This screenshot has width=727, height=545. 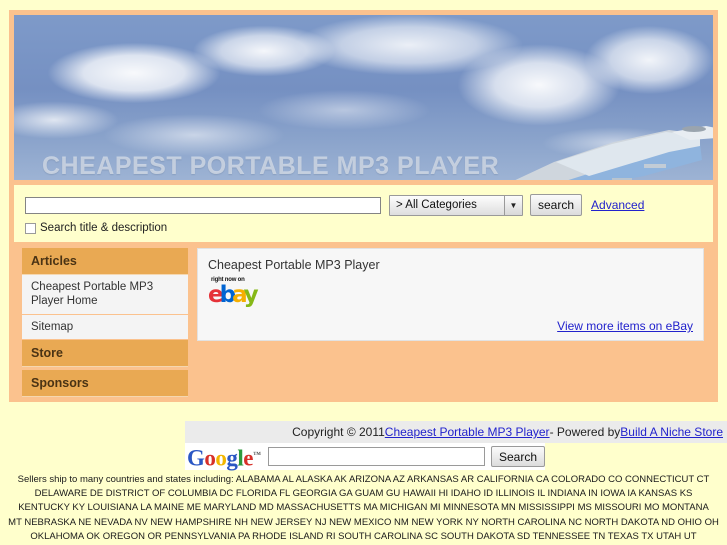 What do you see at coordinates (614, 153) in the screenshot?
I see `airplane-wing-image` at bounding box center [614, 153].